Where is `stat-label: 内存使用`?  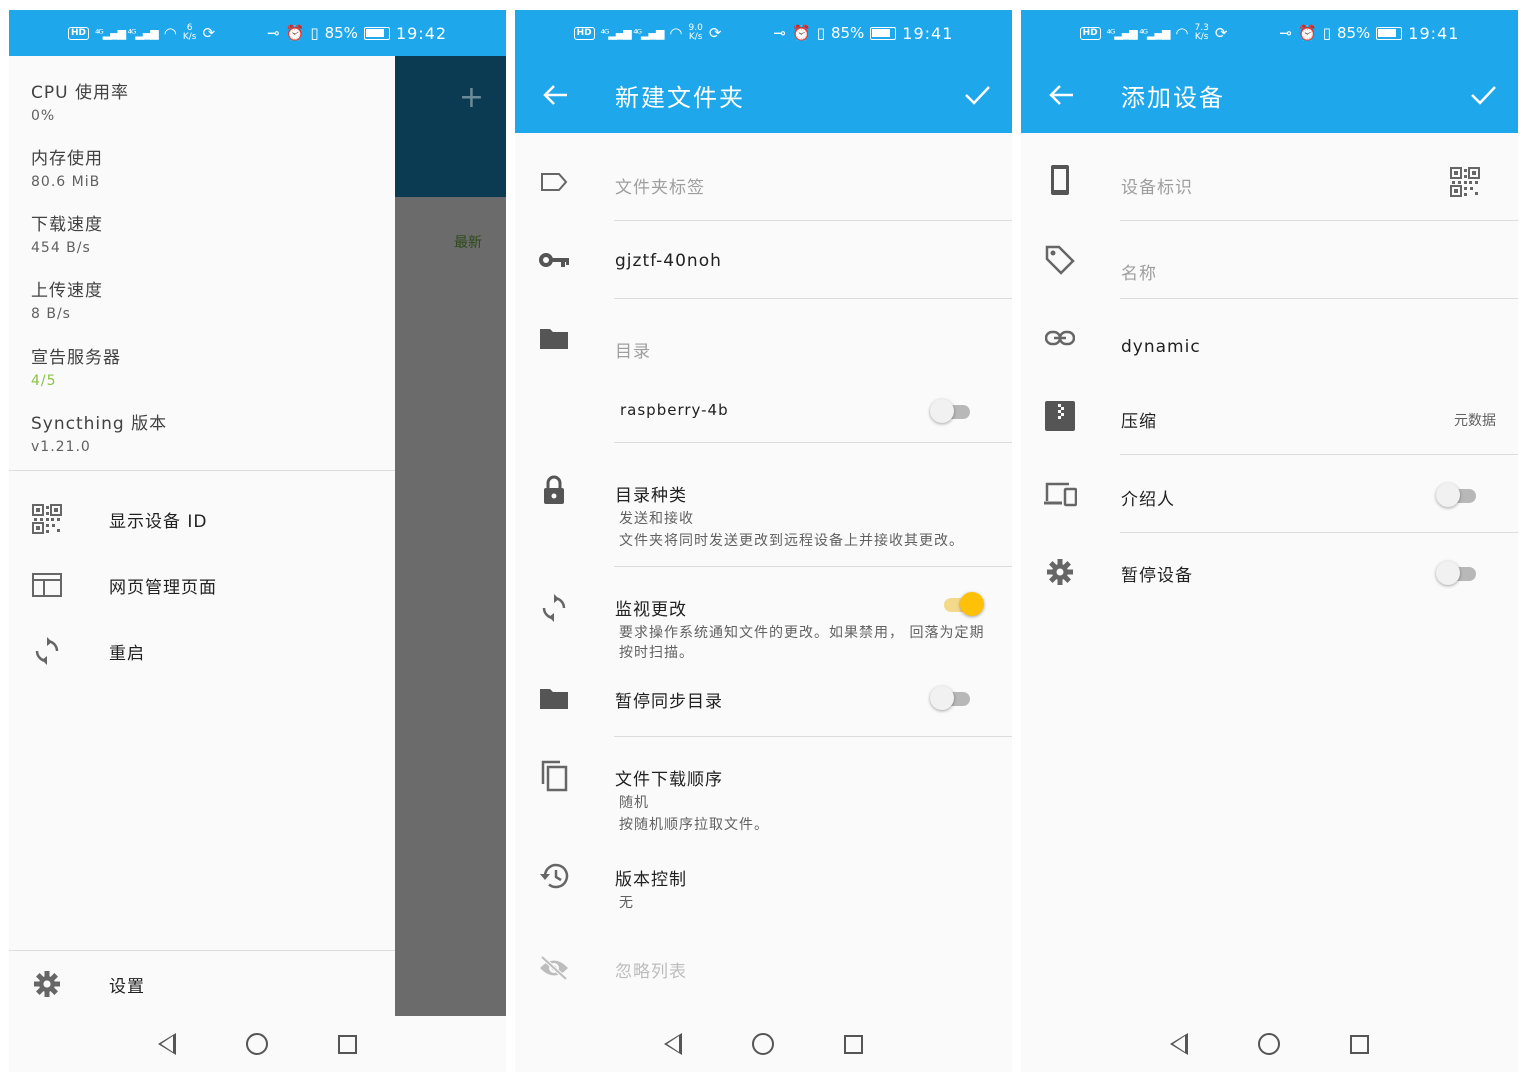 stat-label: 内存使用 is located at coordinates (67, 159).